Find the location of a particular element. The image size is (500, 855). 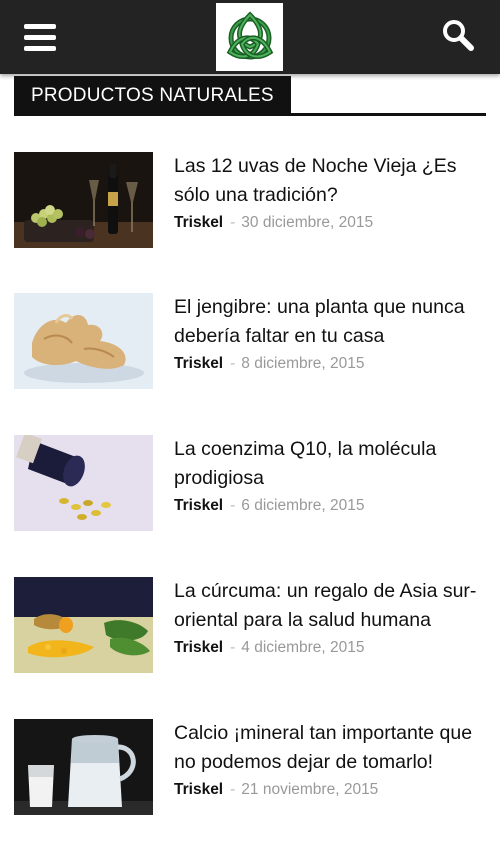

article-meta: Triskel -6 diciembre, 2015 is located at coordinates (269, 506).